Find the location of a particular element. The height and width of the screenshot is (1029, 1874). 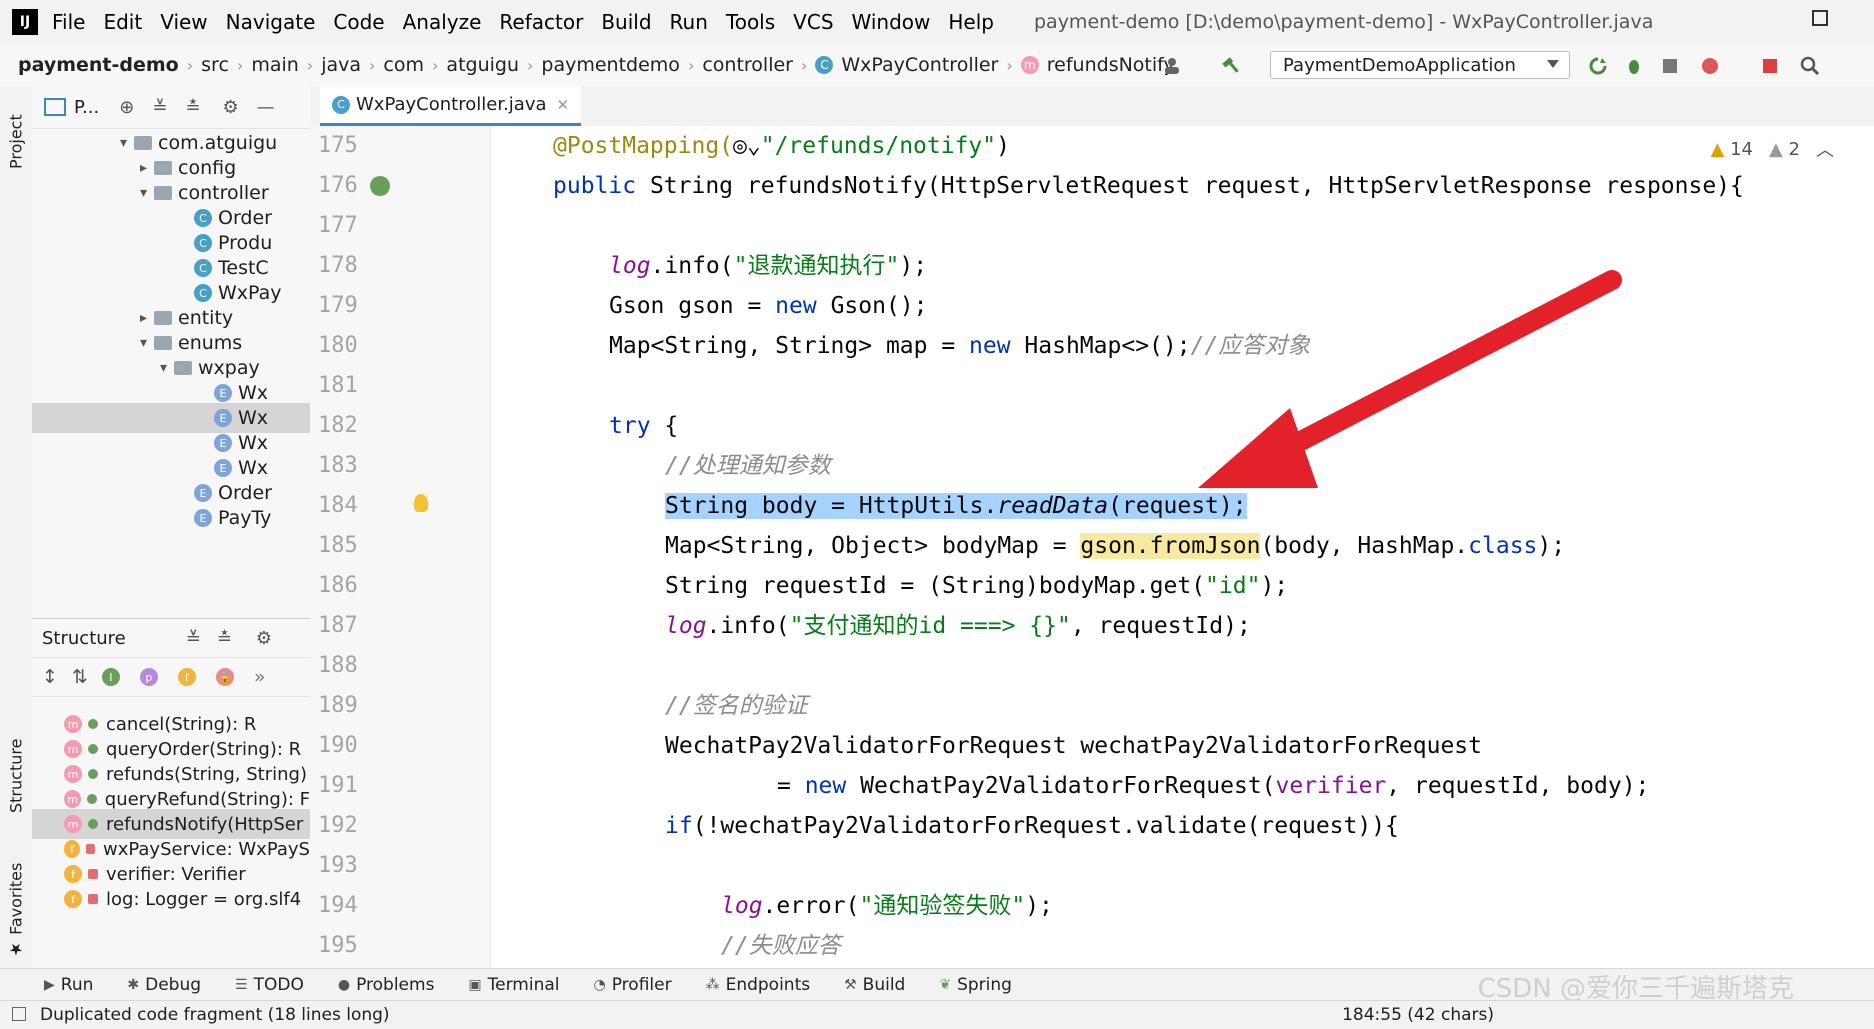

show-inherited-icon: I is located at coordinates (110, 677).